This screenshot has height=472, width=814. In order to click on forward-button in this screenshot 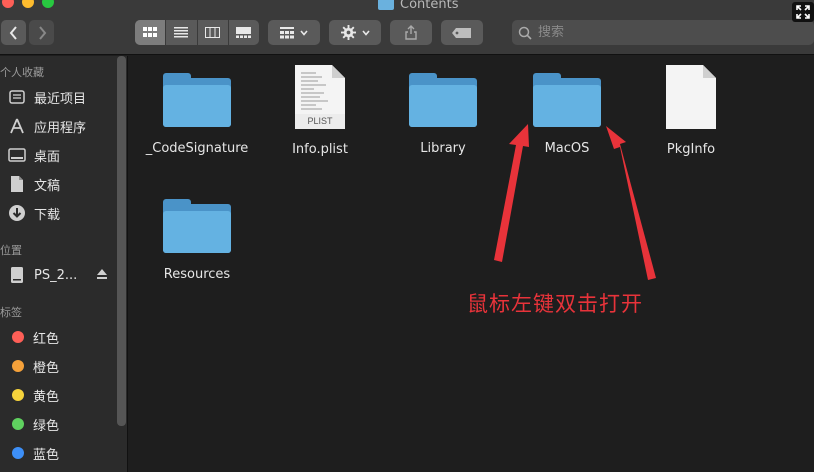, I will do `click(41, 32)`.